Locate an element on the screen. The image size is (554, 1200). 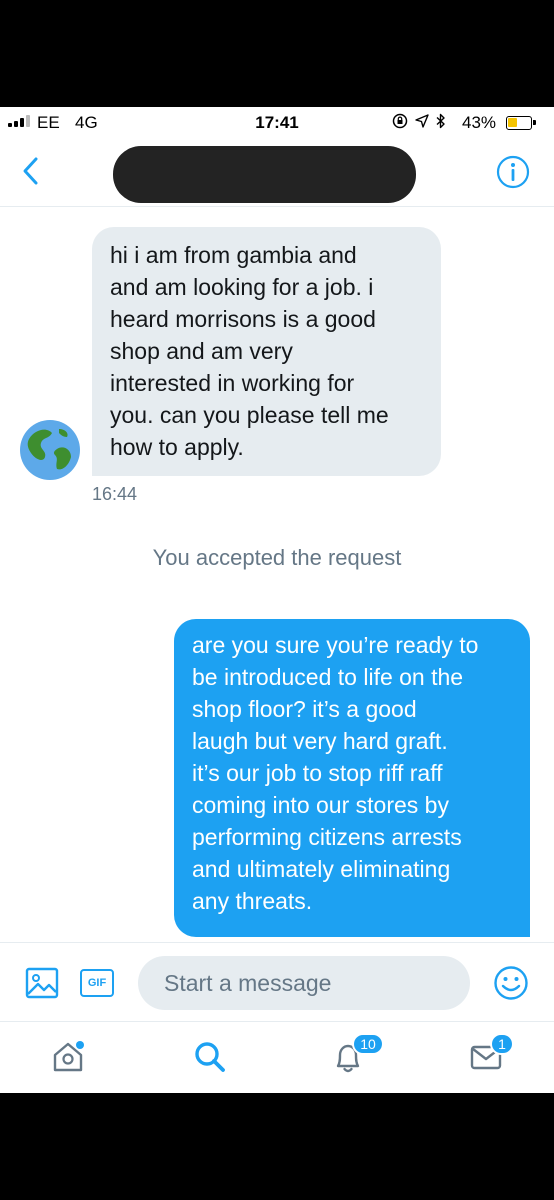
message-timestamp: 16:44 is located at coordinates (115, 494).